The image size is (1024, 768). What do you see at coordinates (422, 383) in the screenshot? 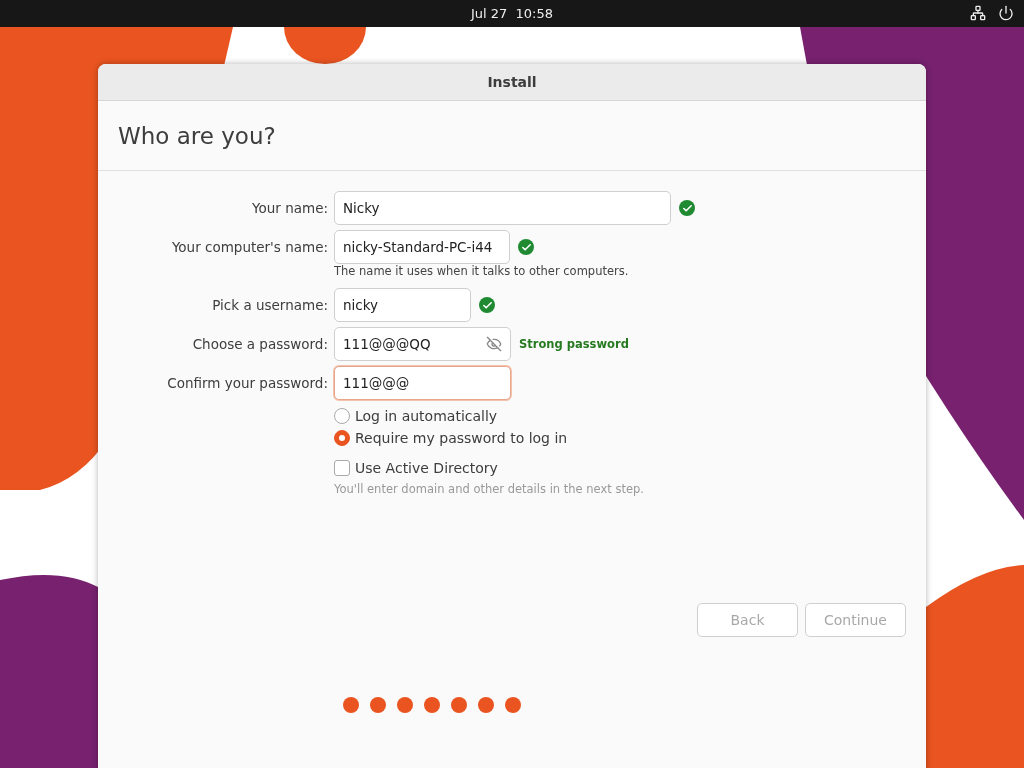
I see `password-field: 111@@@` at bounding box center [422, 383].